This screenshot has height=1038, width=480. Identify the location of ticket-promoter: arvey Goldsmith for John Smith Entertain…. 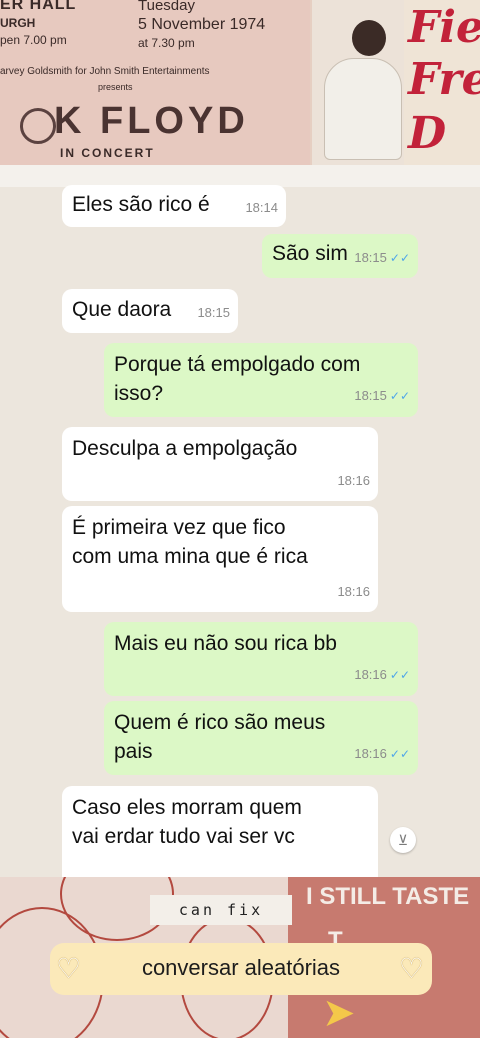
(105, 71).